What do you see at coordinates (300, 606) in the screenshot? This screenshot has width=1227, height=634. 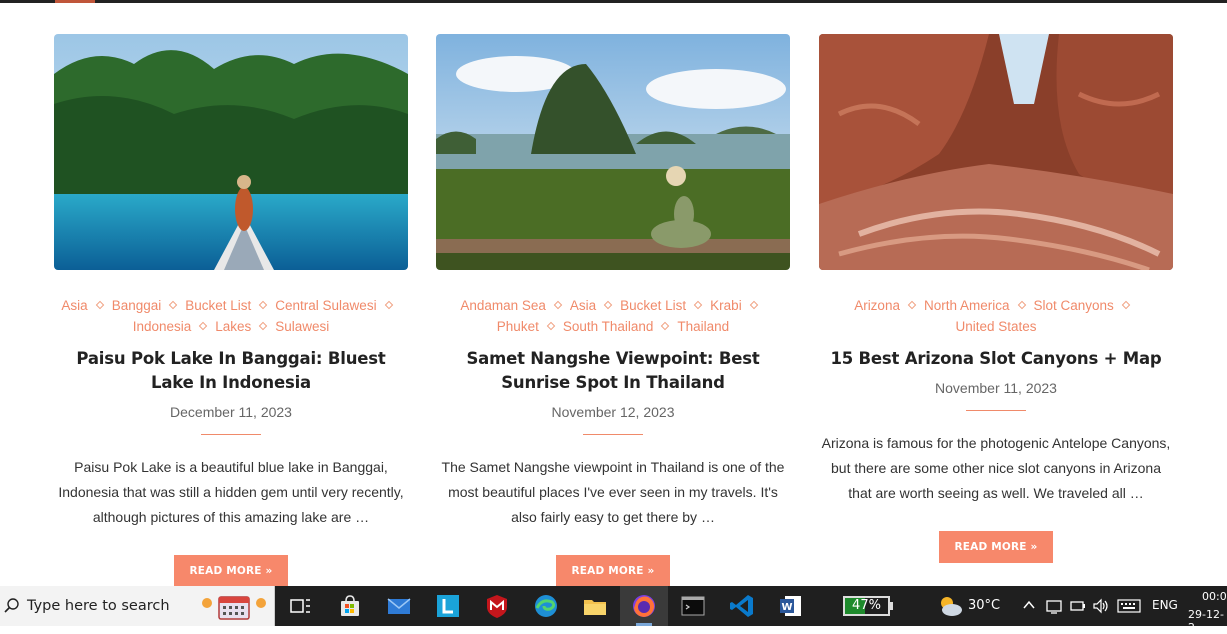 I see `task-view-icon` at bounding box center [300, 606].